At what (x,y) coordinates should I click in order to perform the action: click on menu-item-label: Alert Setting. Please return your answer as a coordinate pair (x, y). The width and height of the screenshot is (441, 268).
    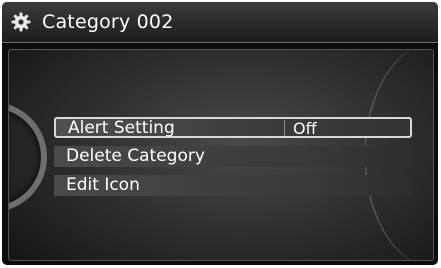
    Looking at the image, I should click on (121, 128).